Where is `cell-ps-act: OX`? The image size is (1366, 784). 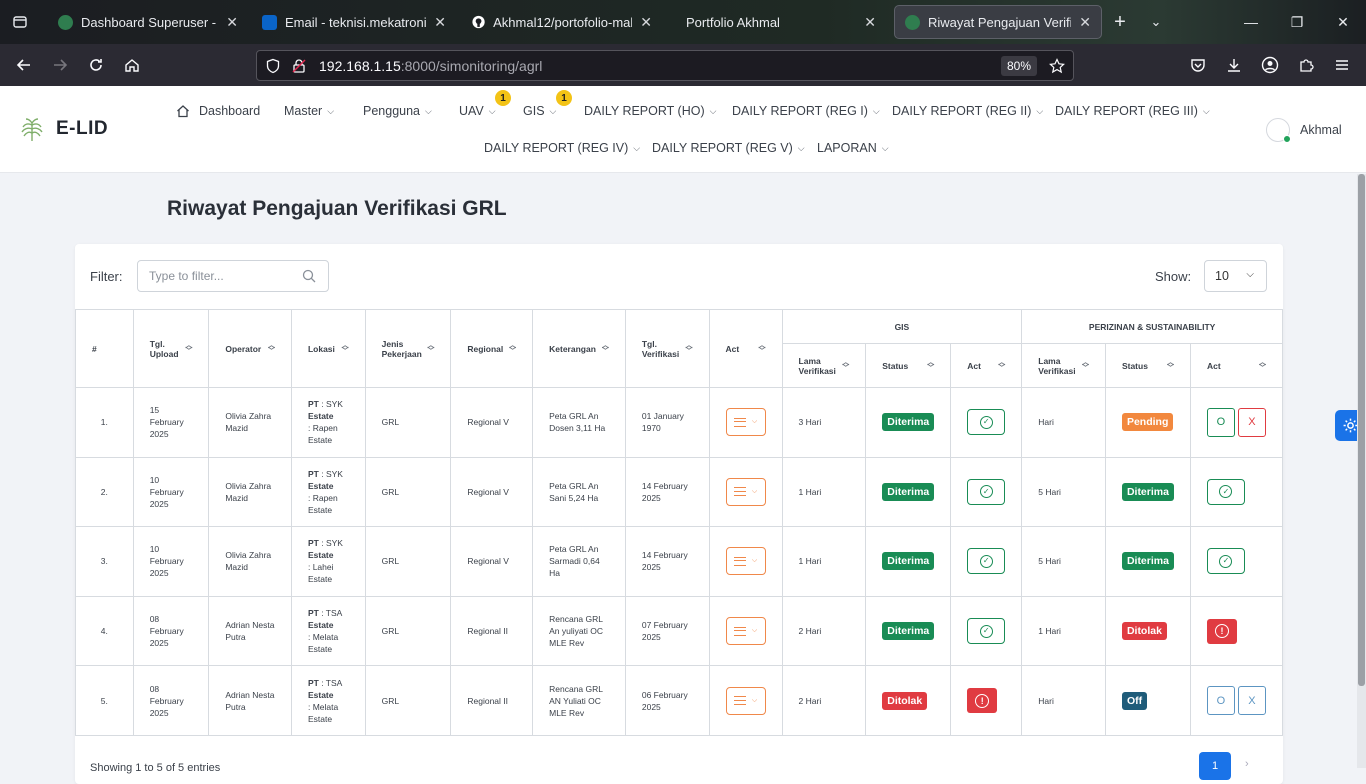 cell-ps-act: OX is located at coordinates (1236, 700).